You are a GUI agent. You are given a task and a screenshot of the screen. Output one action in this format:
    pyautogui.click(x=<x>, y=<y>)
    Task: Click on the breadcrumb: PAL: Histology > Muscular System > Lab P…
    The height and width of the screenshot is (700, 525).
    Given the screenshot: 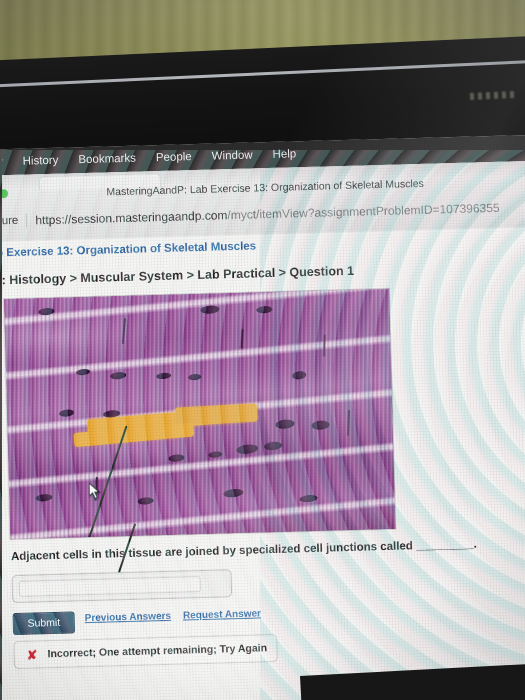 What is the action you would take?
    pyautogui.click(x=177, y=275)
    